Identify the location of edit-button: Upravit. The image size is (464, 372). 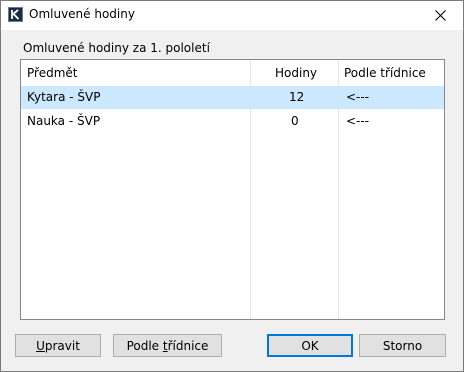
(58, 345).